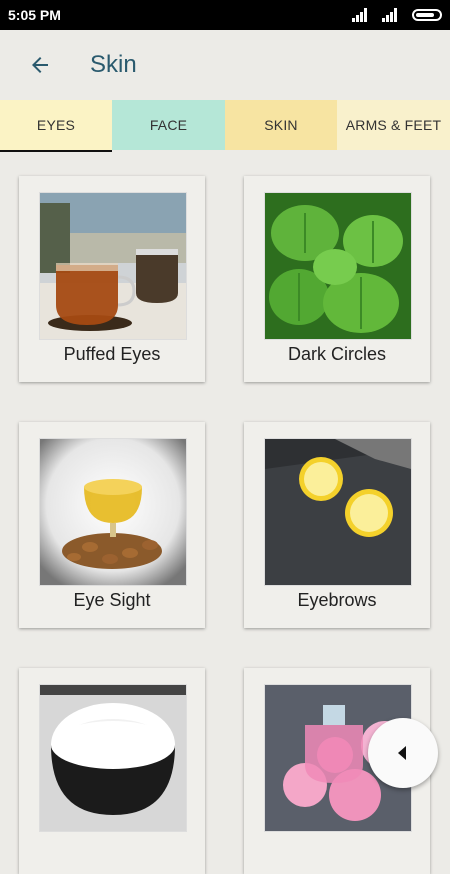 The image size is (450, 874). I want to click on back-button, so click(40, 65).